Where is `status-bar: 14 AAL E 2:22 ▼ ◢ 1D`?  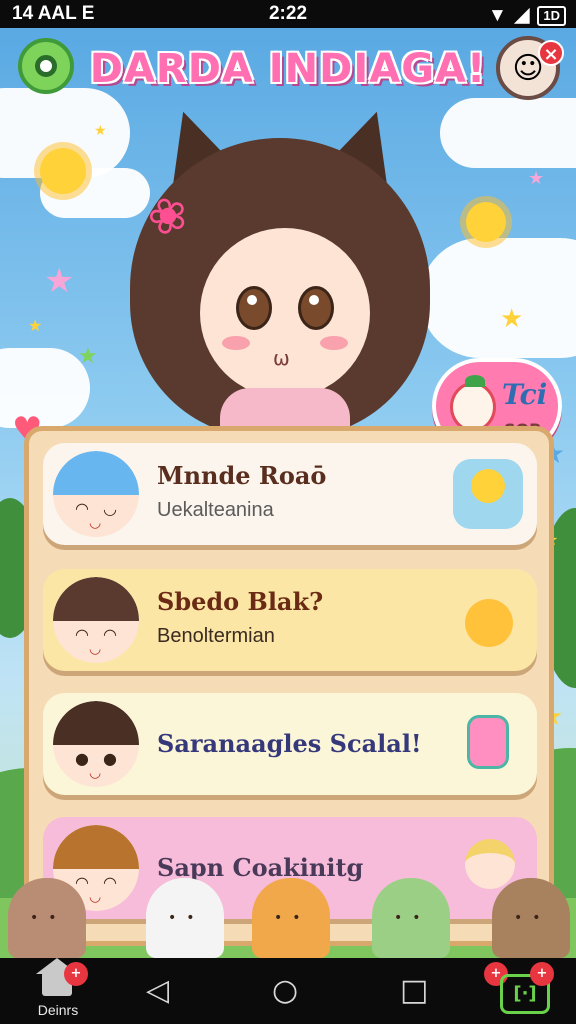
status-bar: 14 AAL E 2:22 ▼ ◢ 1D is located at coordinates (288, 14).